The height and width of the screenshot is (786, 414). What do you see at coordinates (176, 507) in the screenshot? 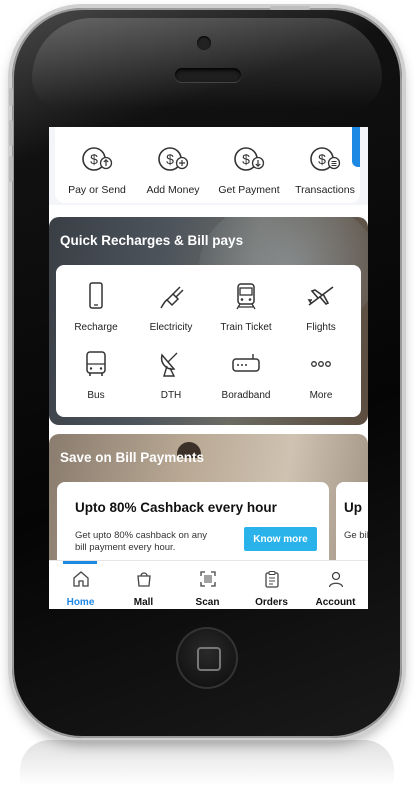
I see `offer-title: Upto 80% Cashback every hour` at bounding box center [176, 507].